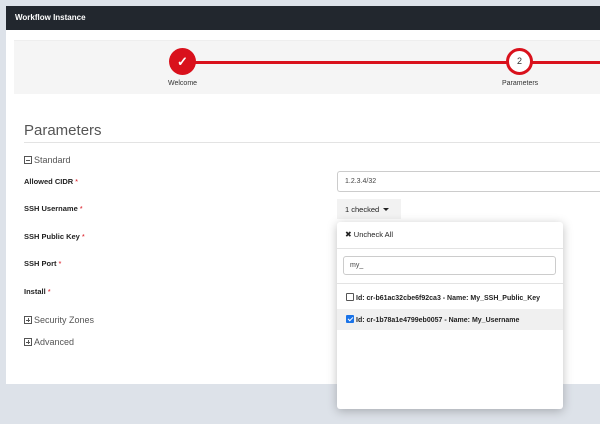  What do you see at coordinates (468, 181) in the screenshot?
I see `allowed-cidr-input: 1.2.3.4/32` at bounding box center [468, 181].